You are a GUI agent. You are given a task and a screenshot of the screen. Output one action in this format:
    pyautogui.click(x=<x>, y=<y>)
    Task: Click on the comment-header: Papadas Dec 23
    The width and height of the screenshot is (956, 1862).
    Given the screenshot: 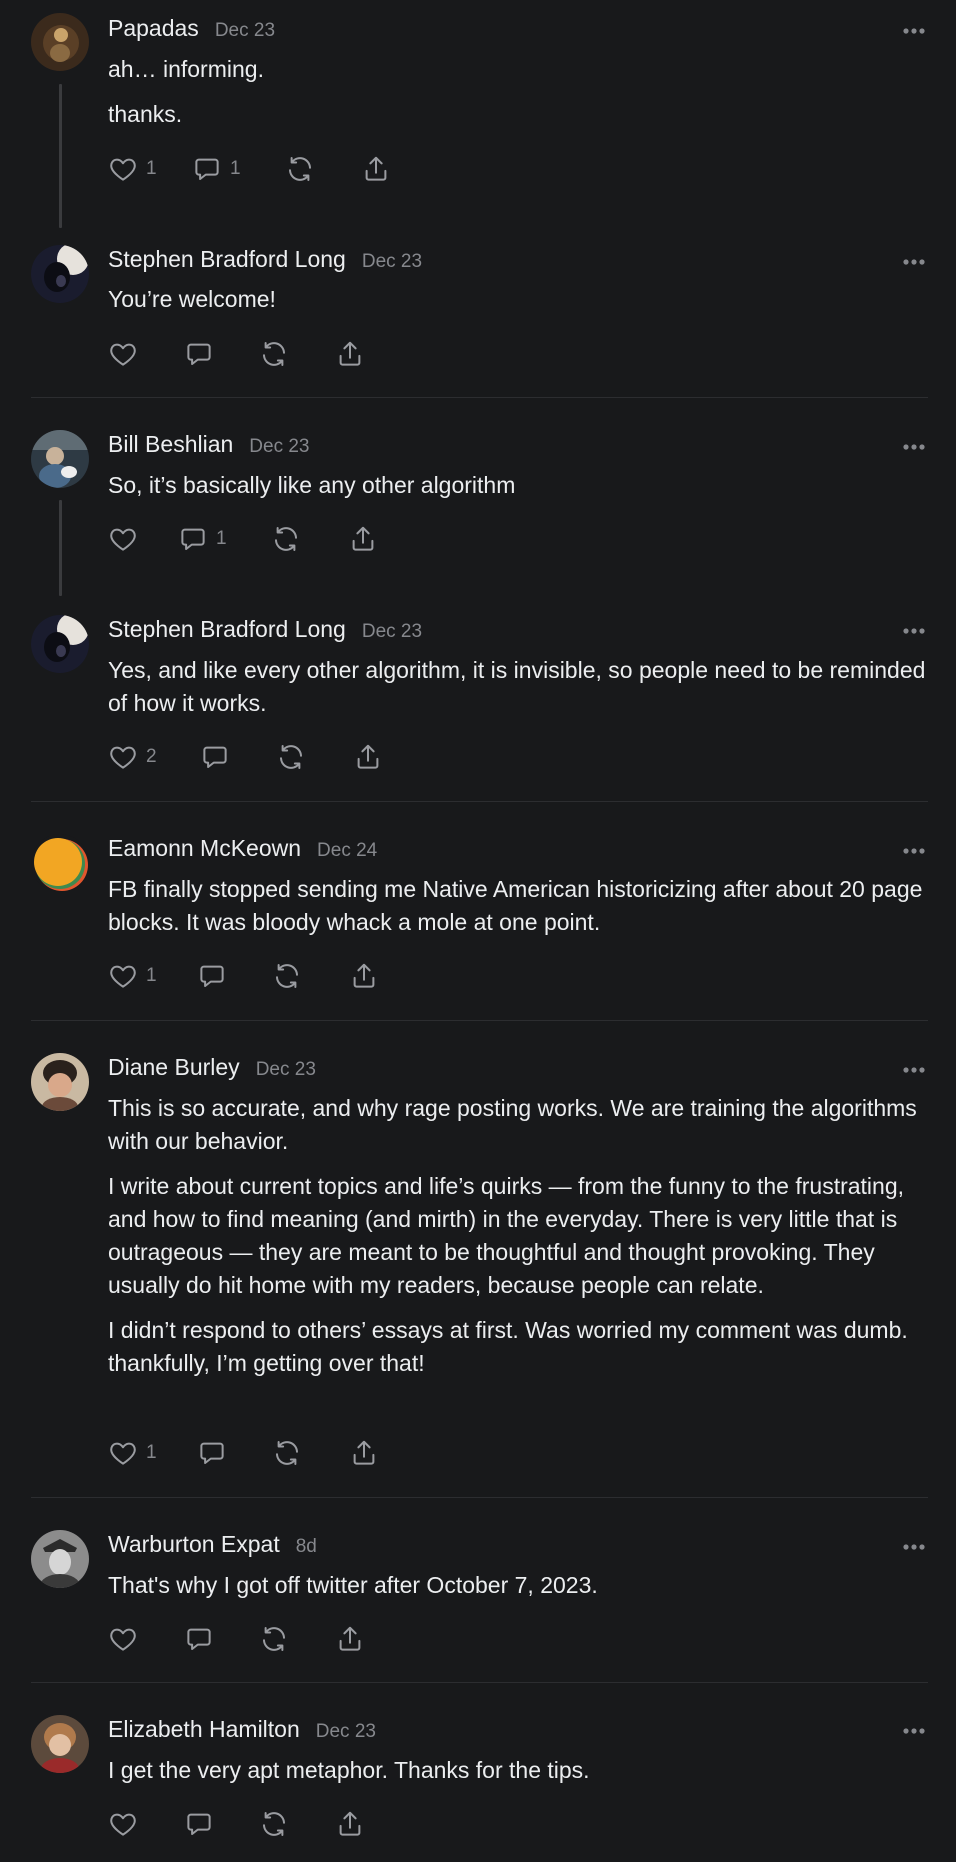 What is the action you would take?
    pyautogui.click(x=191, y=28)
    